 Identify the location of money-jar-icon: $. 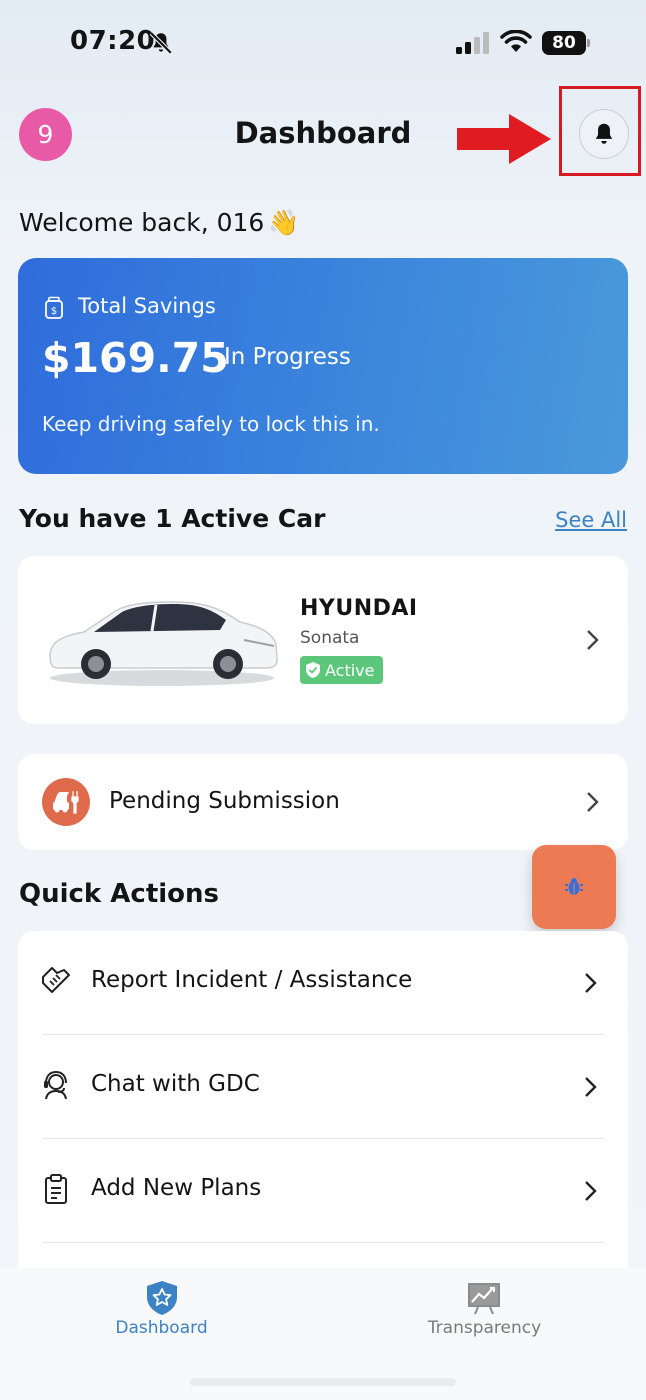
(54, 307).